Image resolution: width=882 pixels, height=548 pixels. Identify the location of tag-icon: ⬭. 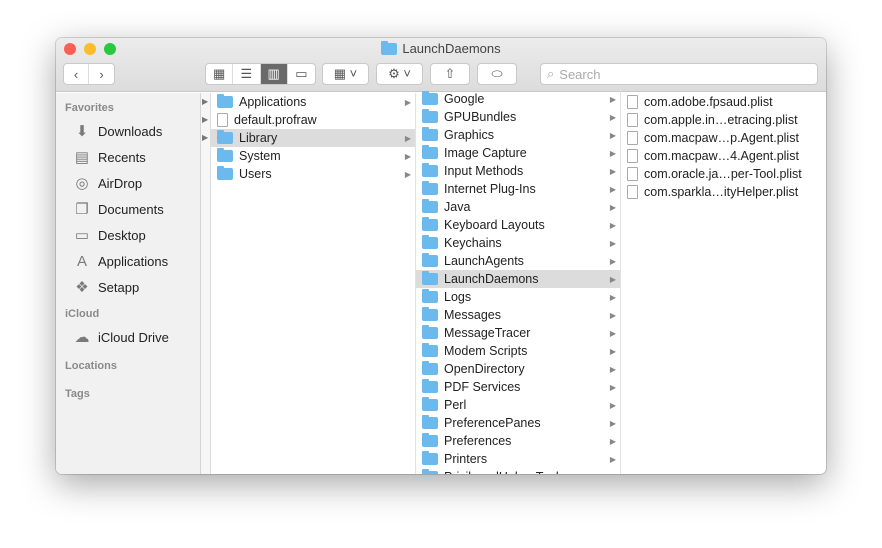
(497, 73).